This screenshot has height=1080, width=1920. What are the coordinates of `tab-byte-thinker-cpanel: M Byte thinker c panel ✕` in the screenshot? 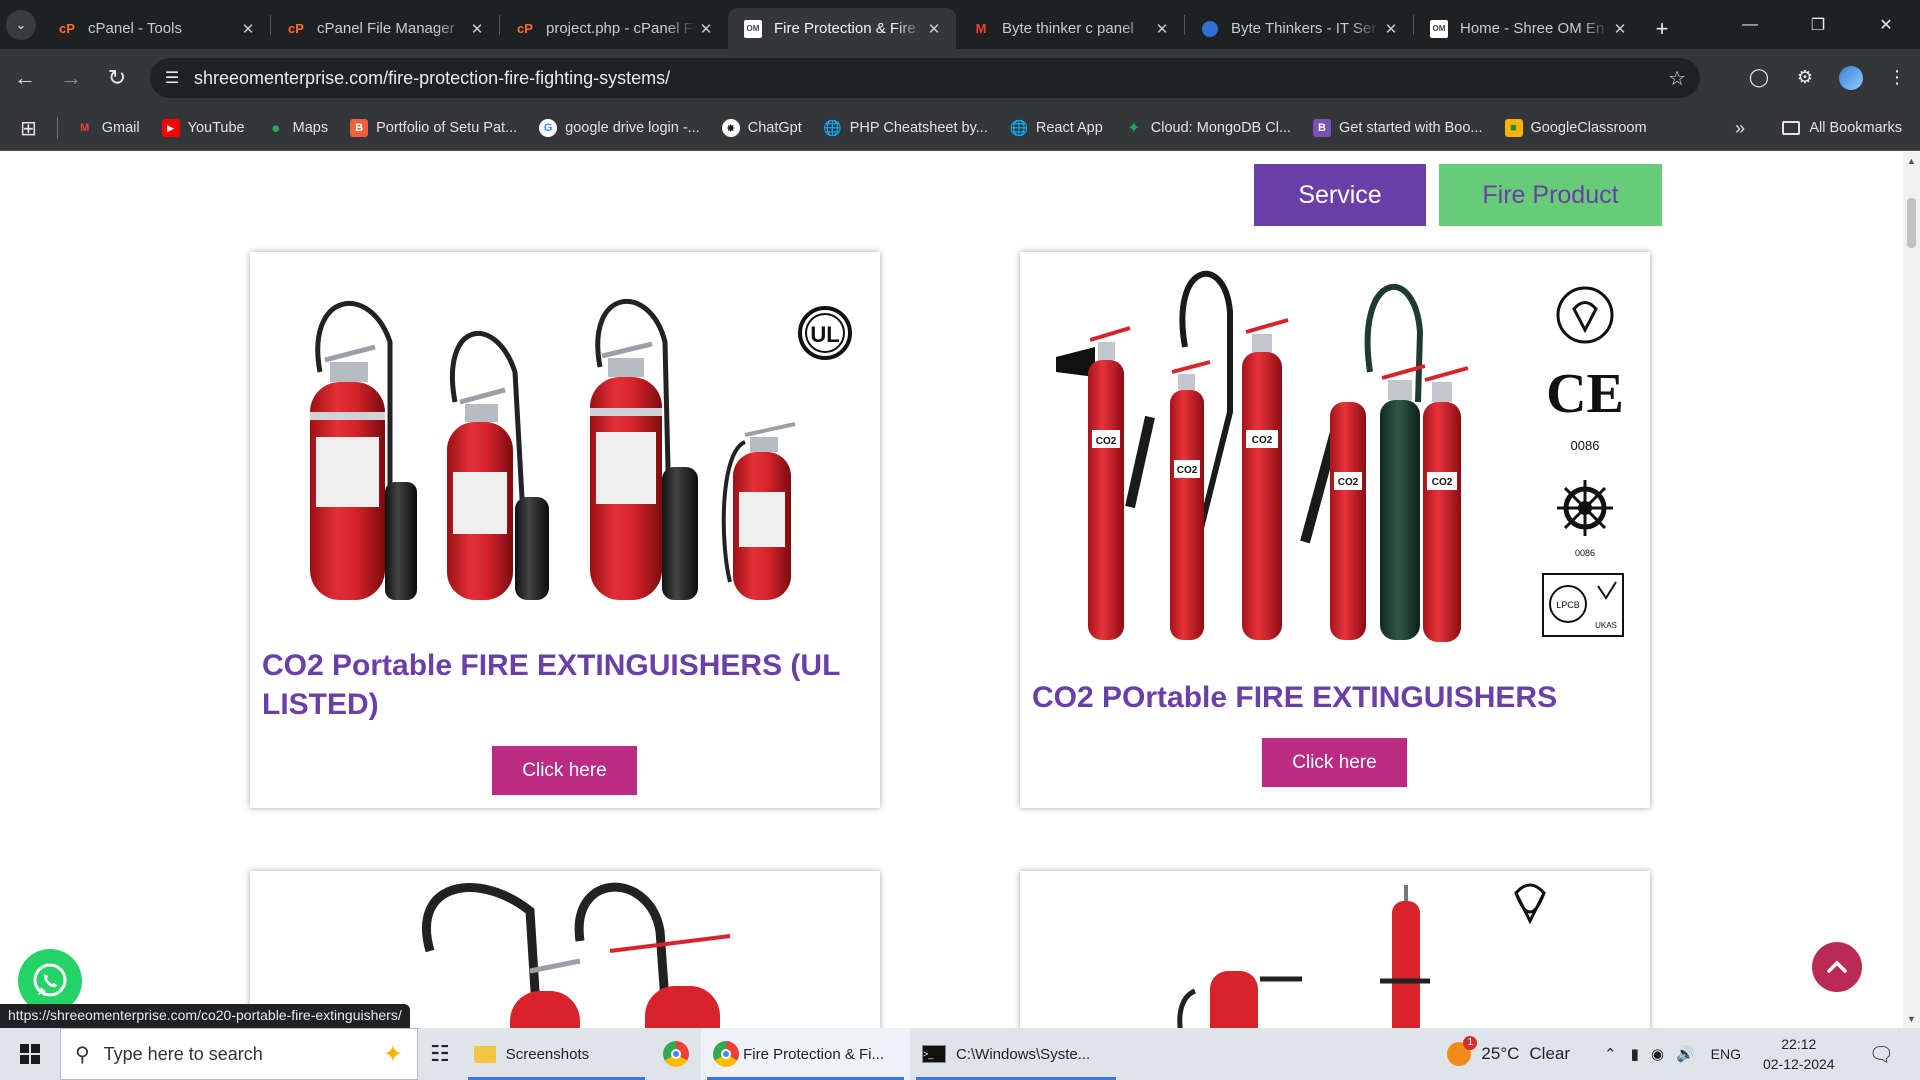 It's located at (1070, 28).